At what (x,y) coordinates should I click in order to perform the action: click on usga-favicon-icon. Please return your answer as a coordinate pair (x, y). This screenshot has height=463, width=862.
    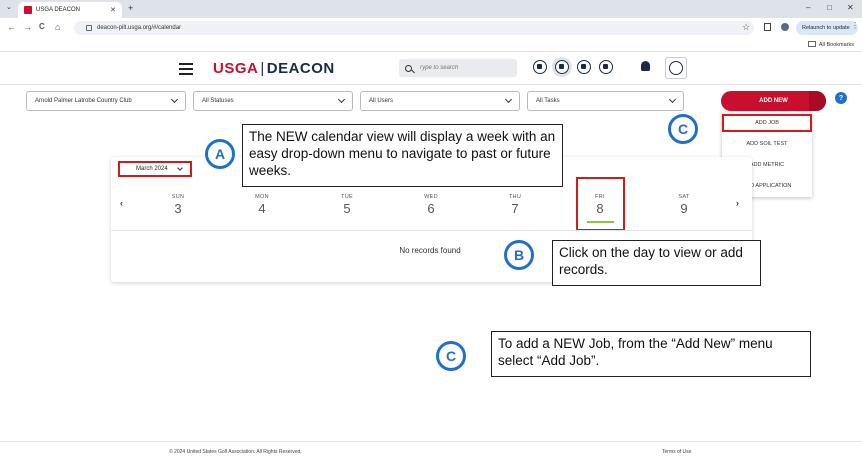
    Looking at the image, I should click on (28, 10).